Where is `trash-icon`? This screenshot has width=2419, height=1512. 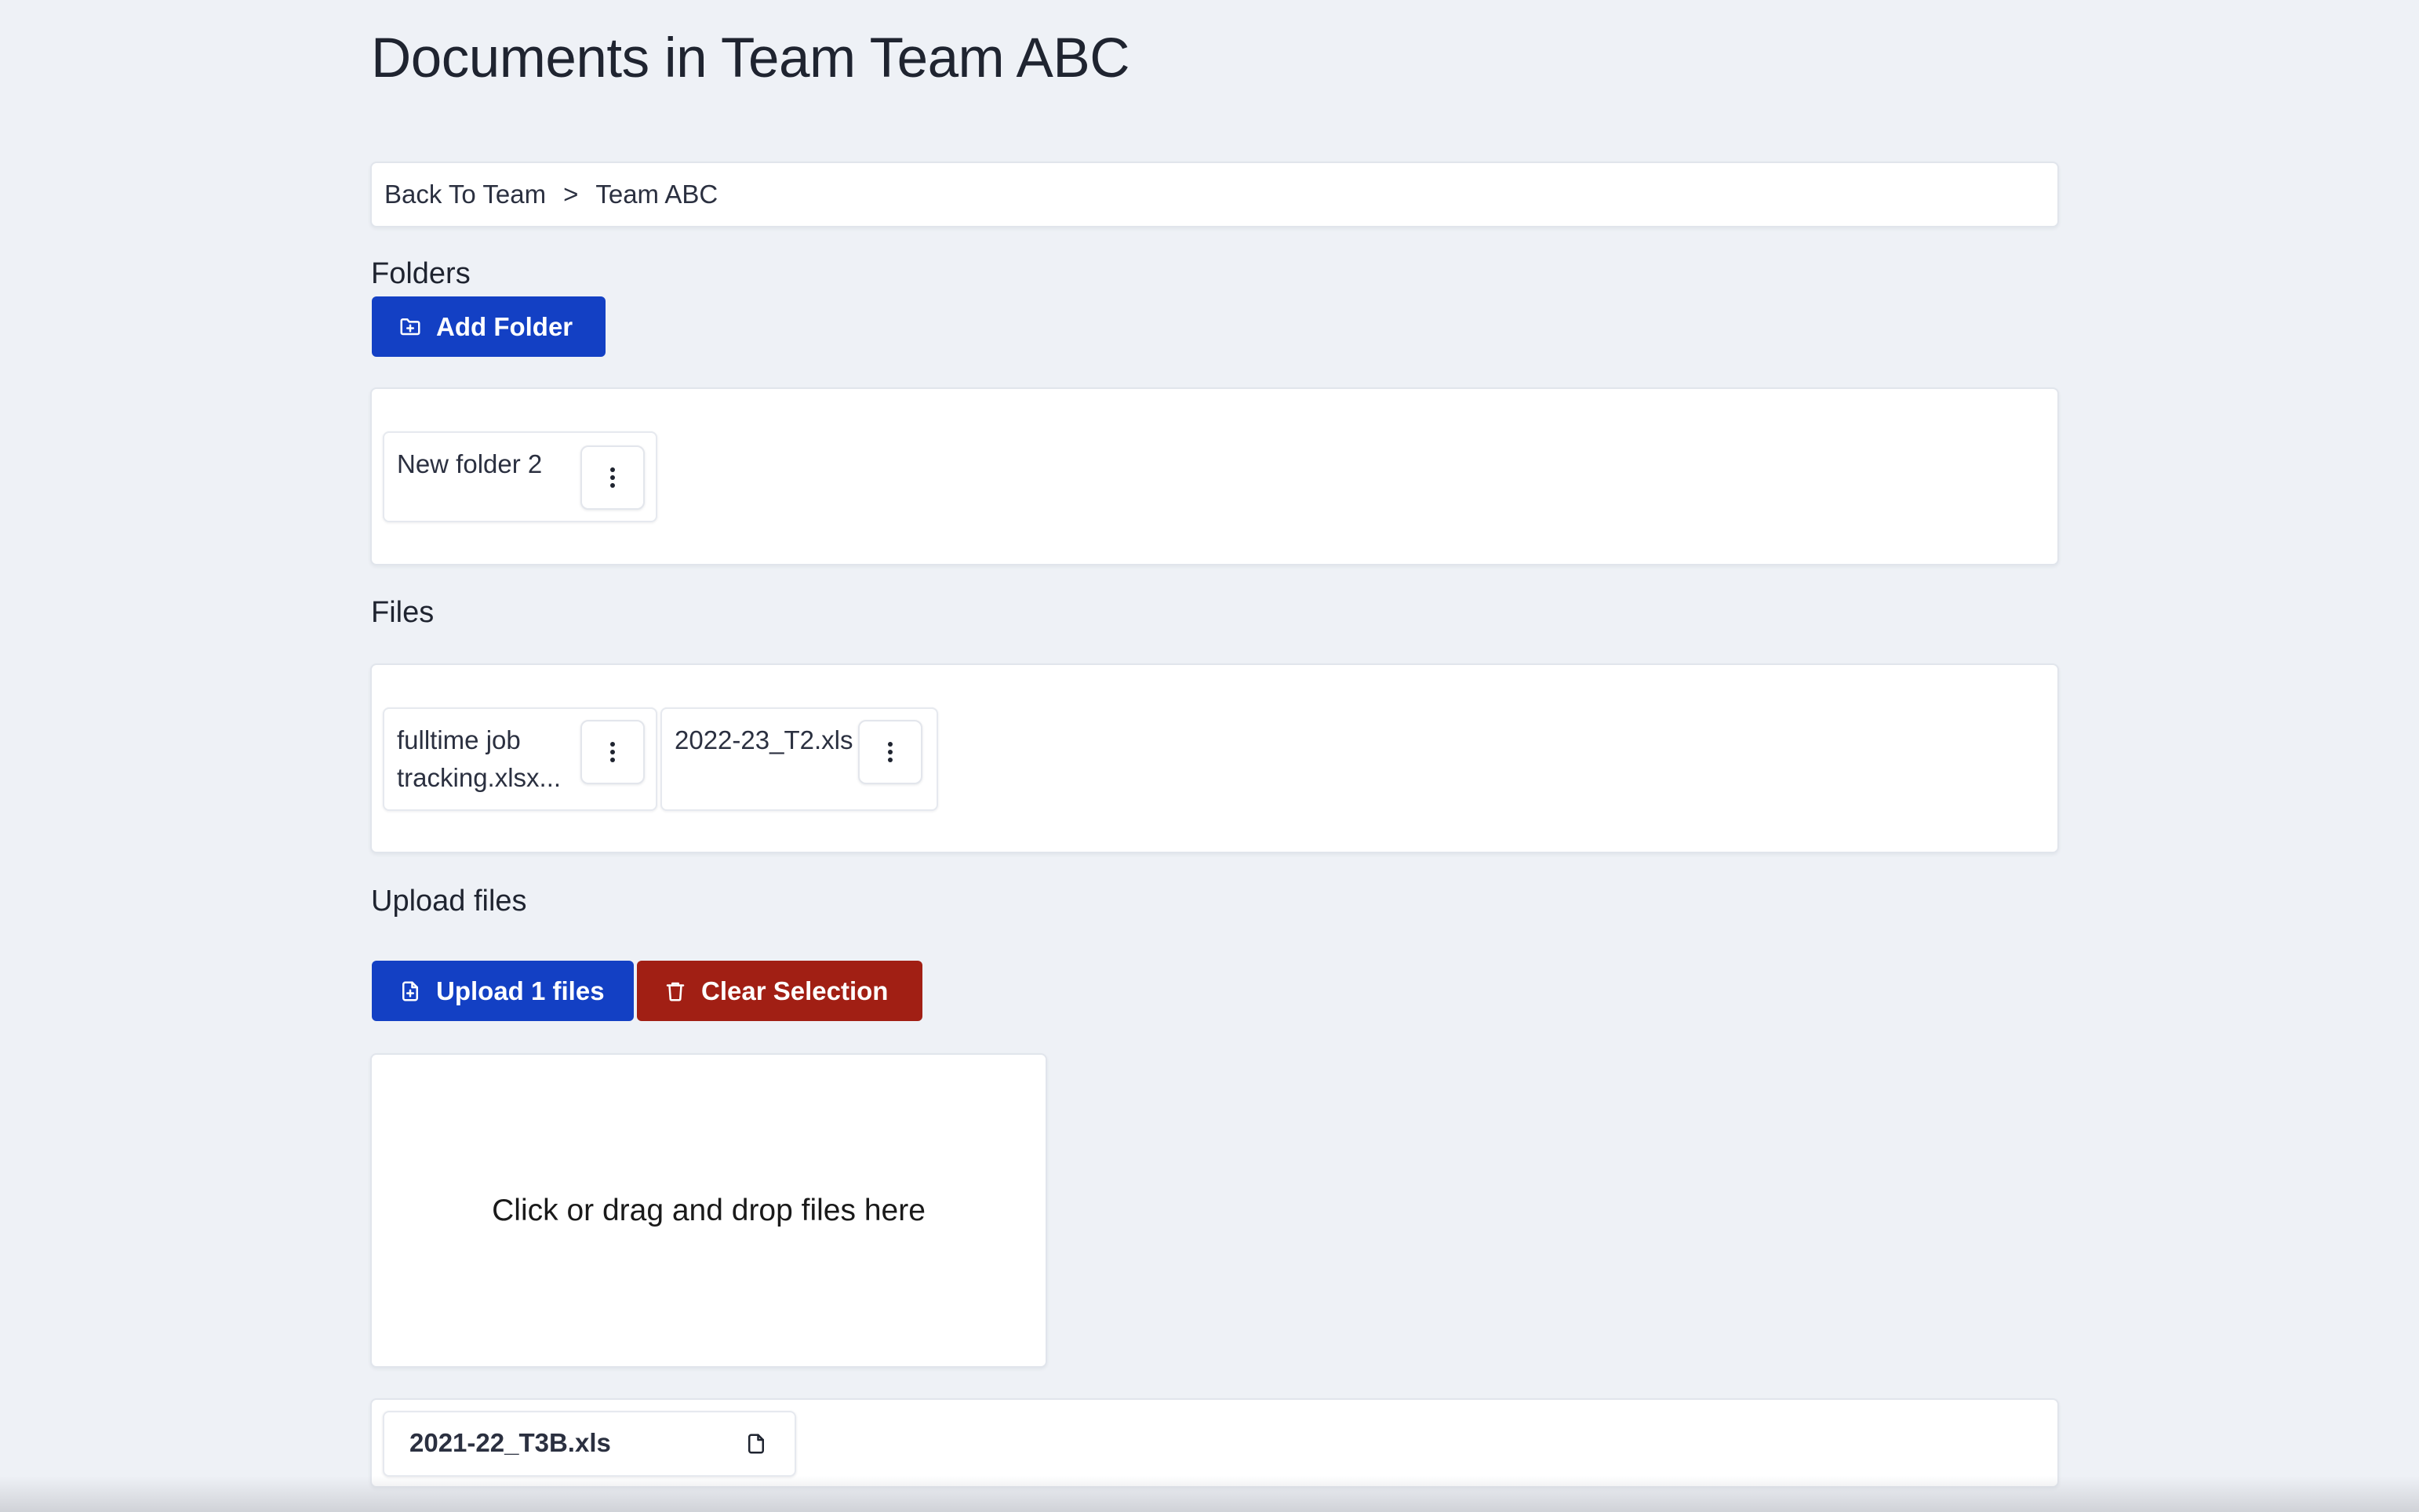 trash-icon is located at coordinates (675, 991).